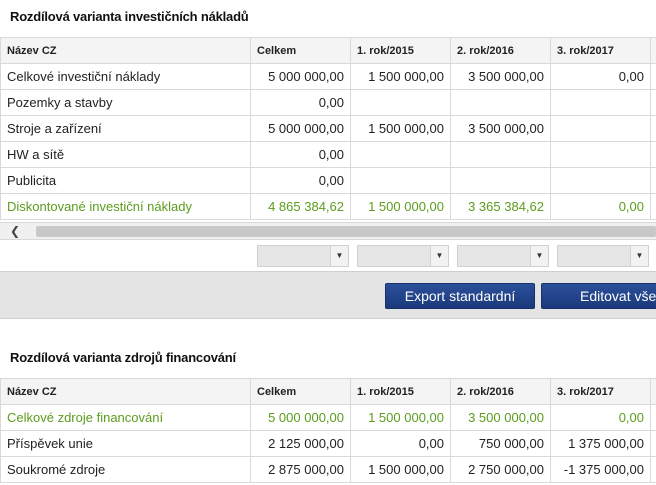  Describe the element at coordinates (125, 443) in the screenshot. I see `cell-name: Příspěvek unie` at that location.